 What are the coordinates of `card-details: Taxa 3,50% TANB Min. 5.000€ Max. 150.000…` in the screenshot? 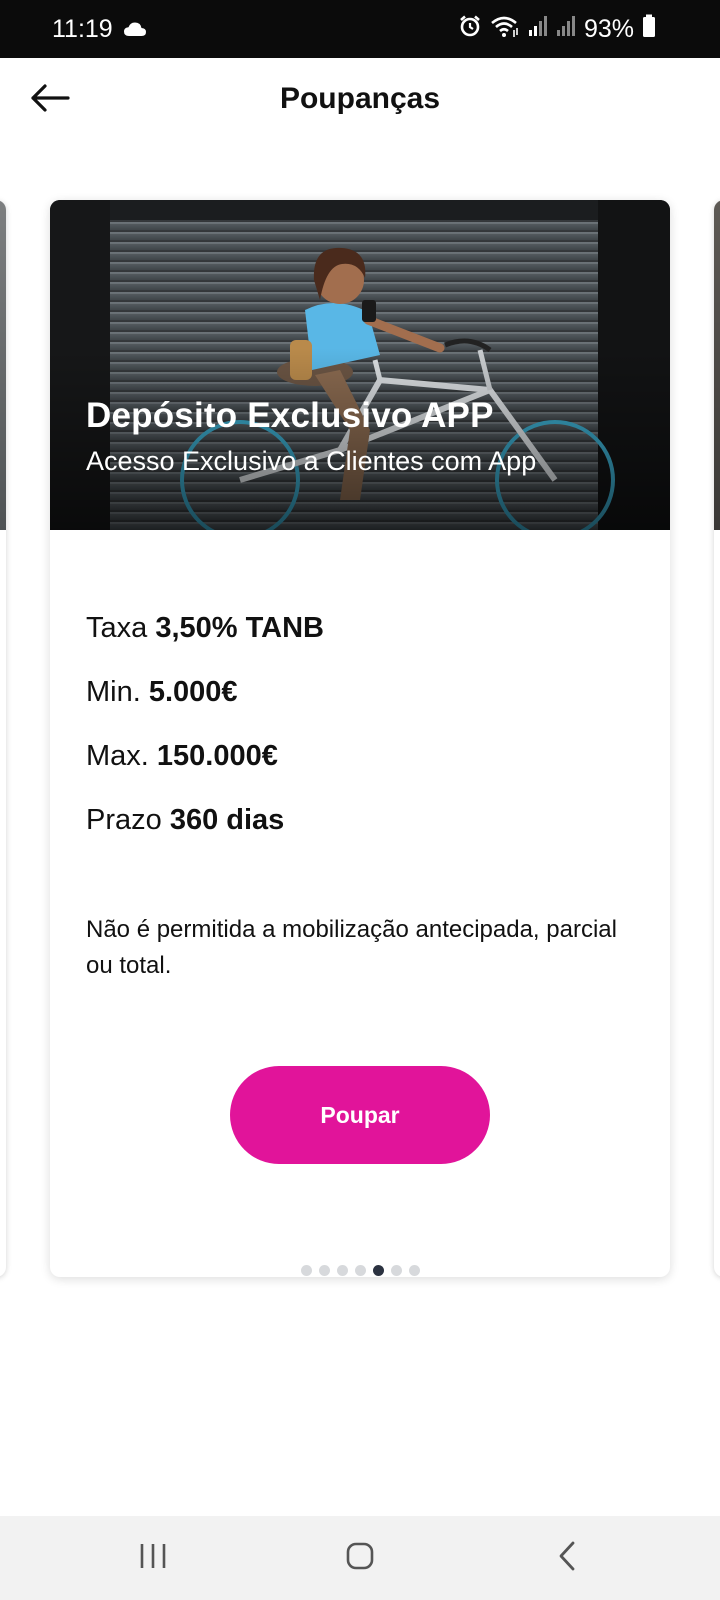 It's located at (205, 738).